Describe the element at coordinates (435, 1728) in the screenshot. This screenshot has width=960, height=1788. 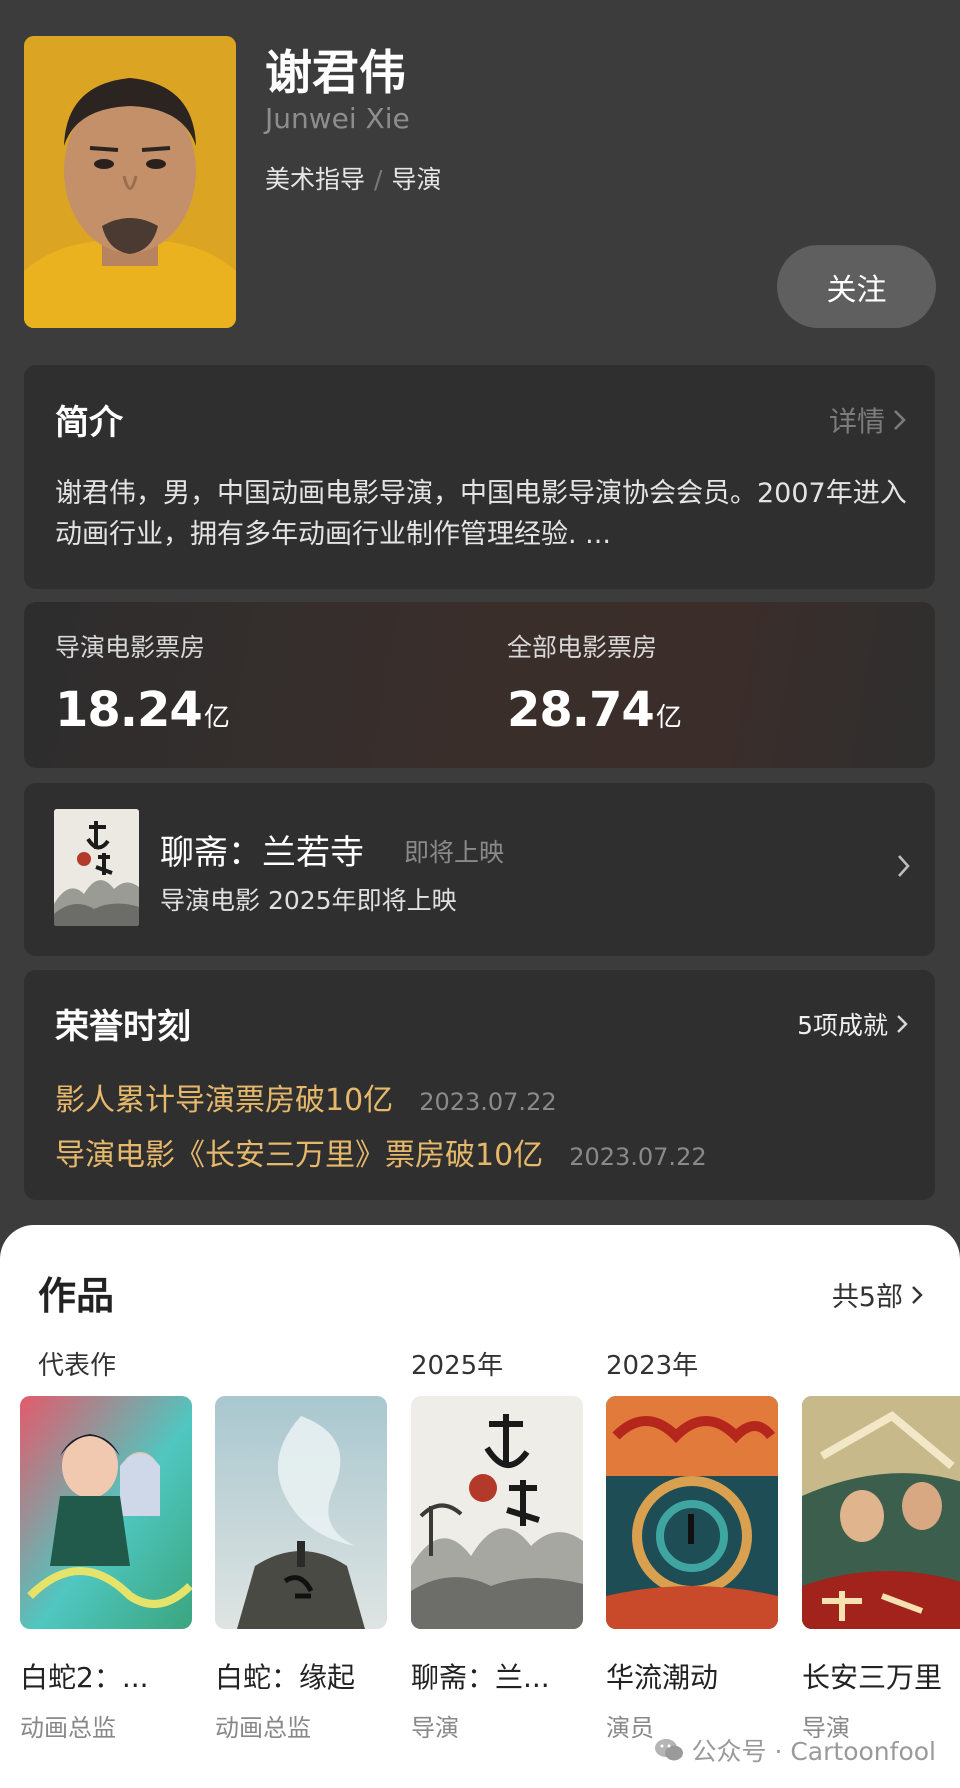
I see `film-role: 导演` at that location.